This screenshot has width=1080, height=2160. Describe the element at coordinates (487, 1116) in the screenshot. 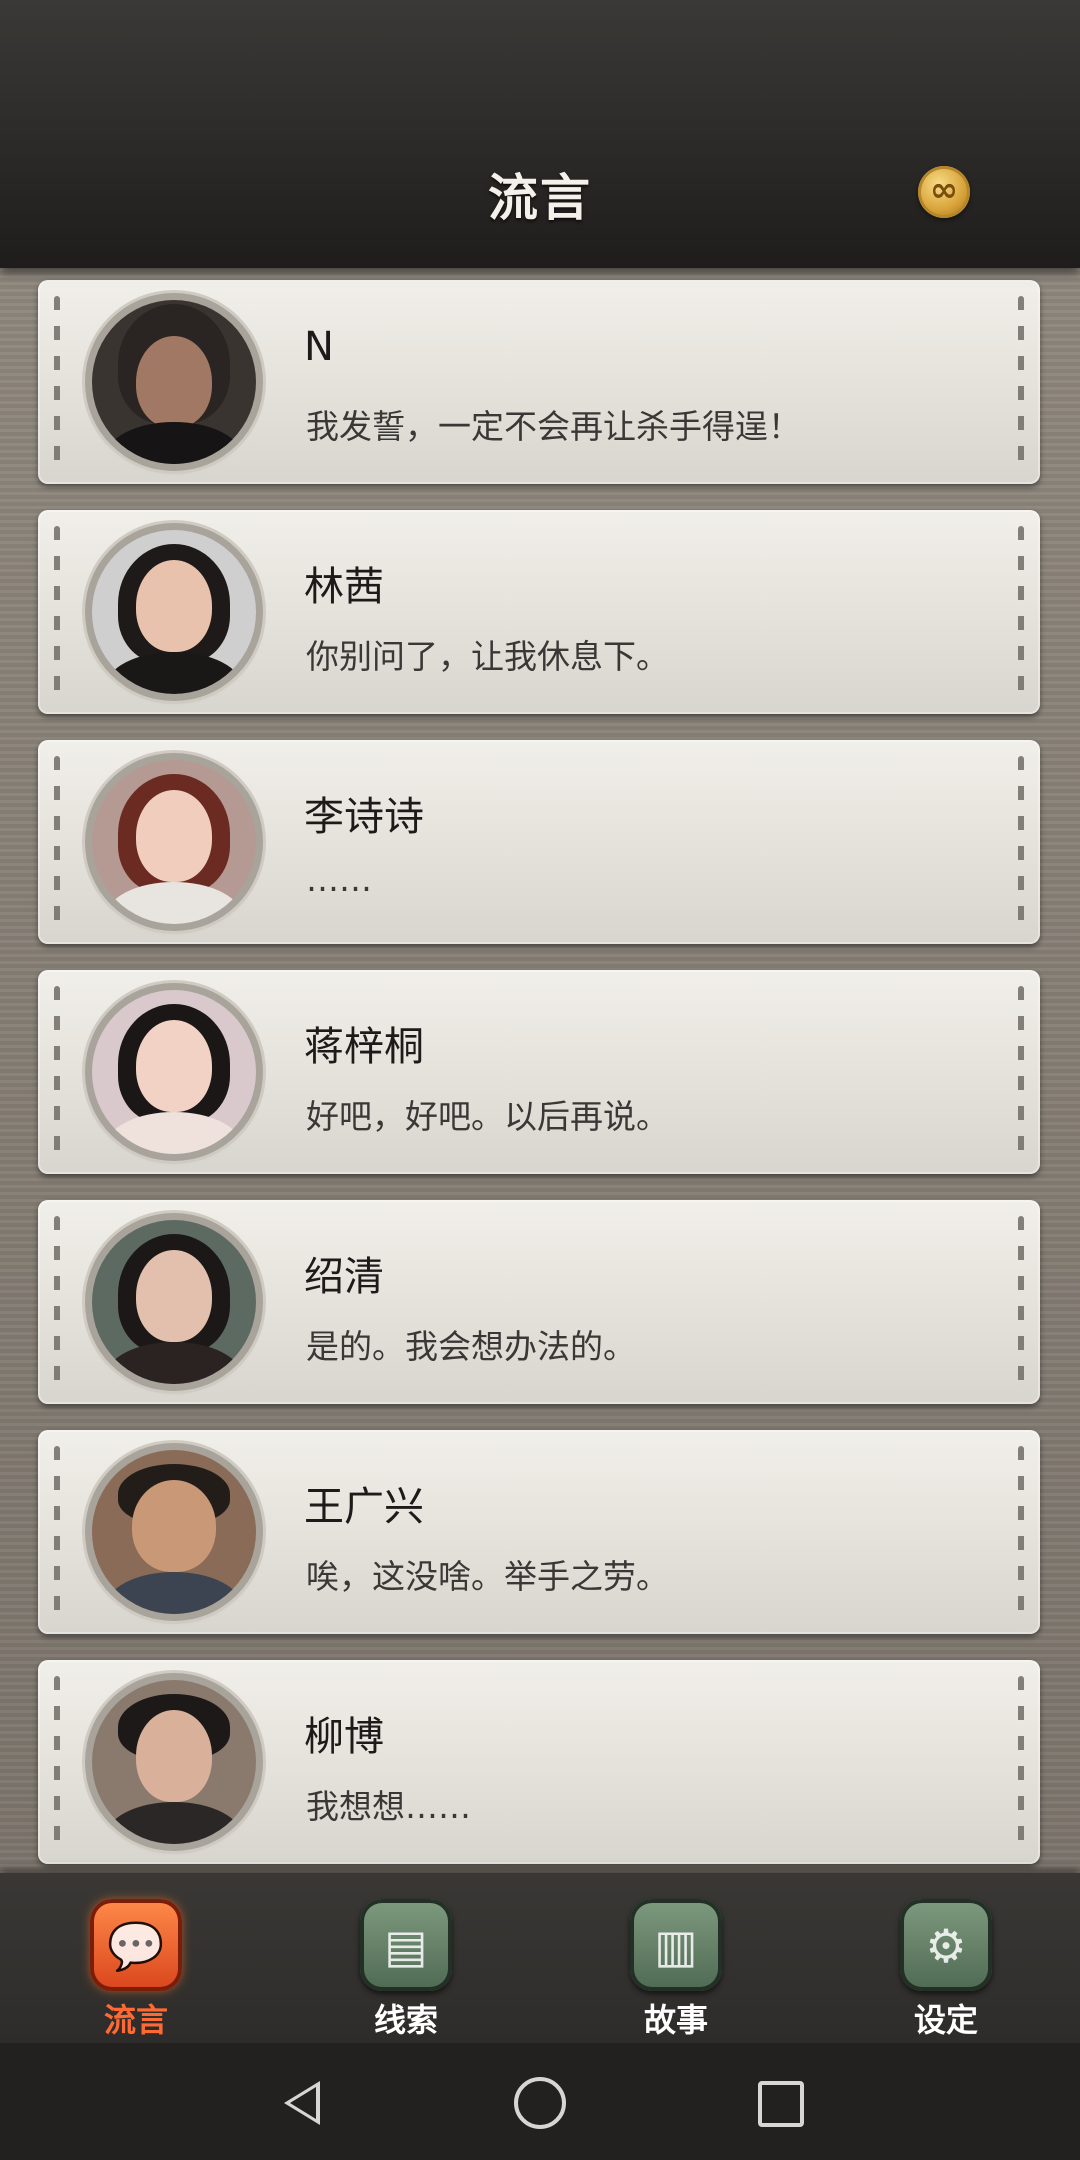

I see `last-message: 好吧，好吧。以后再说。` at that location.